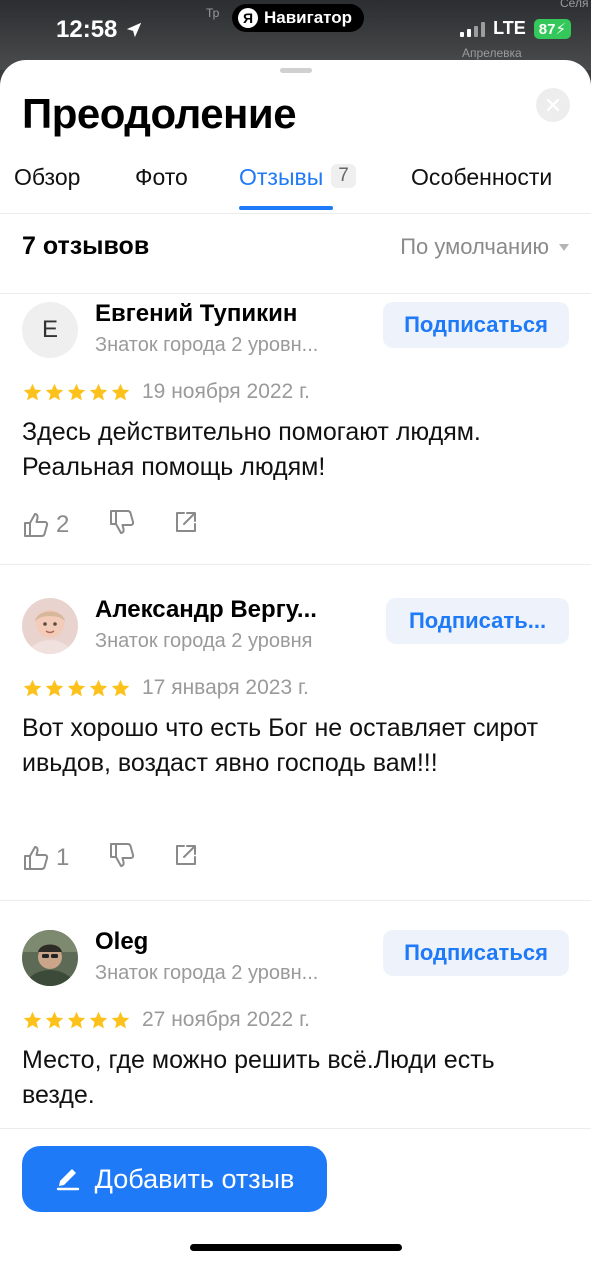 This screenshot has width=591, height=1272. I want to click on child-photo-icon, so click(50, 626).